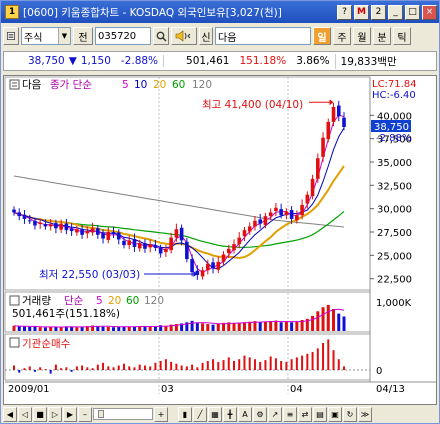 The height and width of the screenshot is (424, 440). Describe the element at coordinates (320, 414) in the screenshot. I see `print-icon: ▤` at that location.